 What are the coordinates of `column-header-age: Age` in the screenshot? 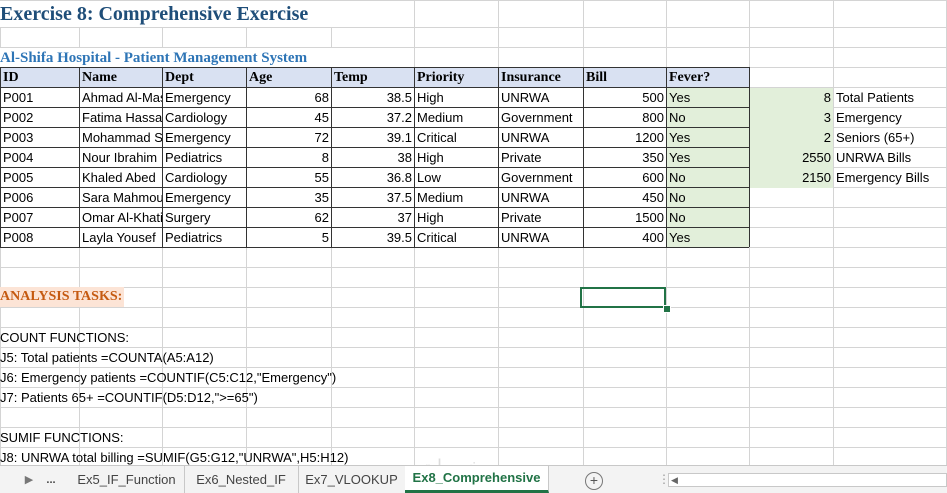 It's located at (289, 77).